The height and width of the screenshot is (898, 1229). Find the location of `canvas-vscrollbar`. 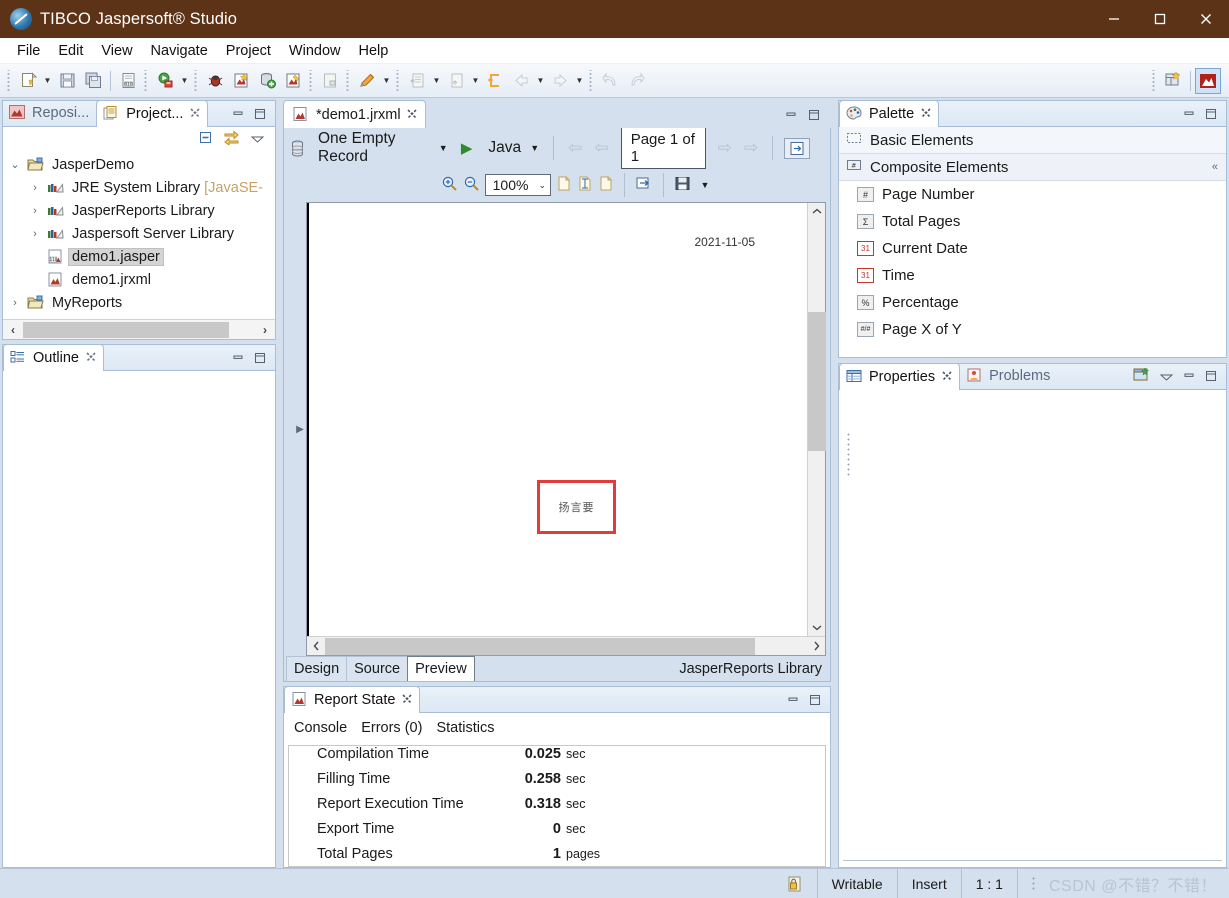

canvas-vscrollbar is located at coordinates (816, 419).